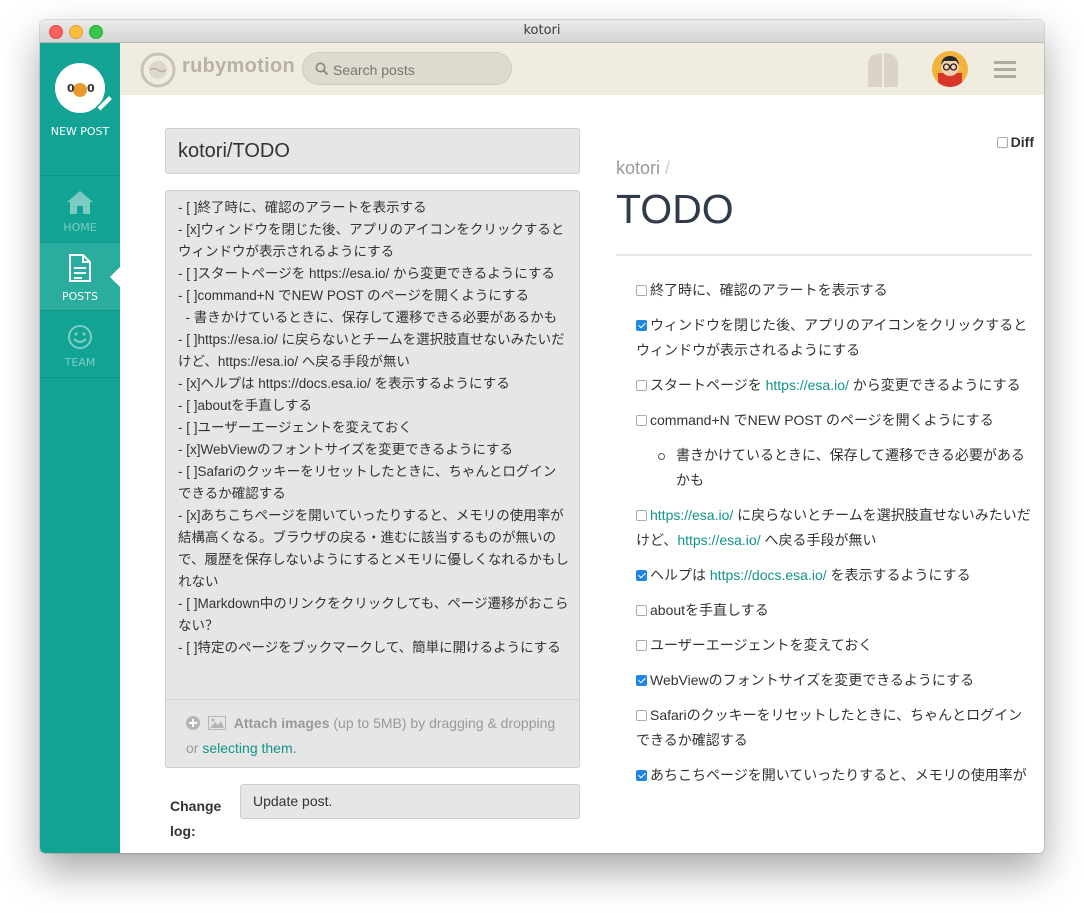  I want to click on top-bar: rubymotion, so click(582, 69).